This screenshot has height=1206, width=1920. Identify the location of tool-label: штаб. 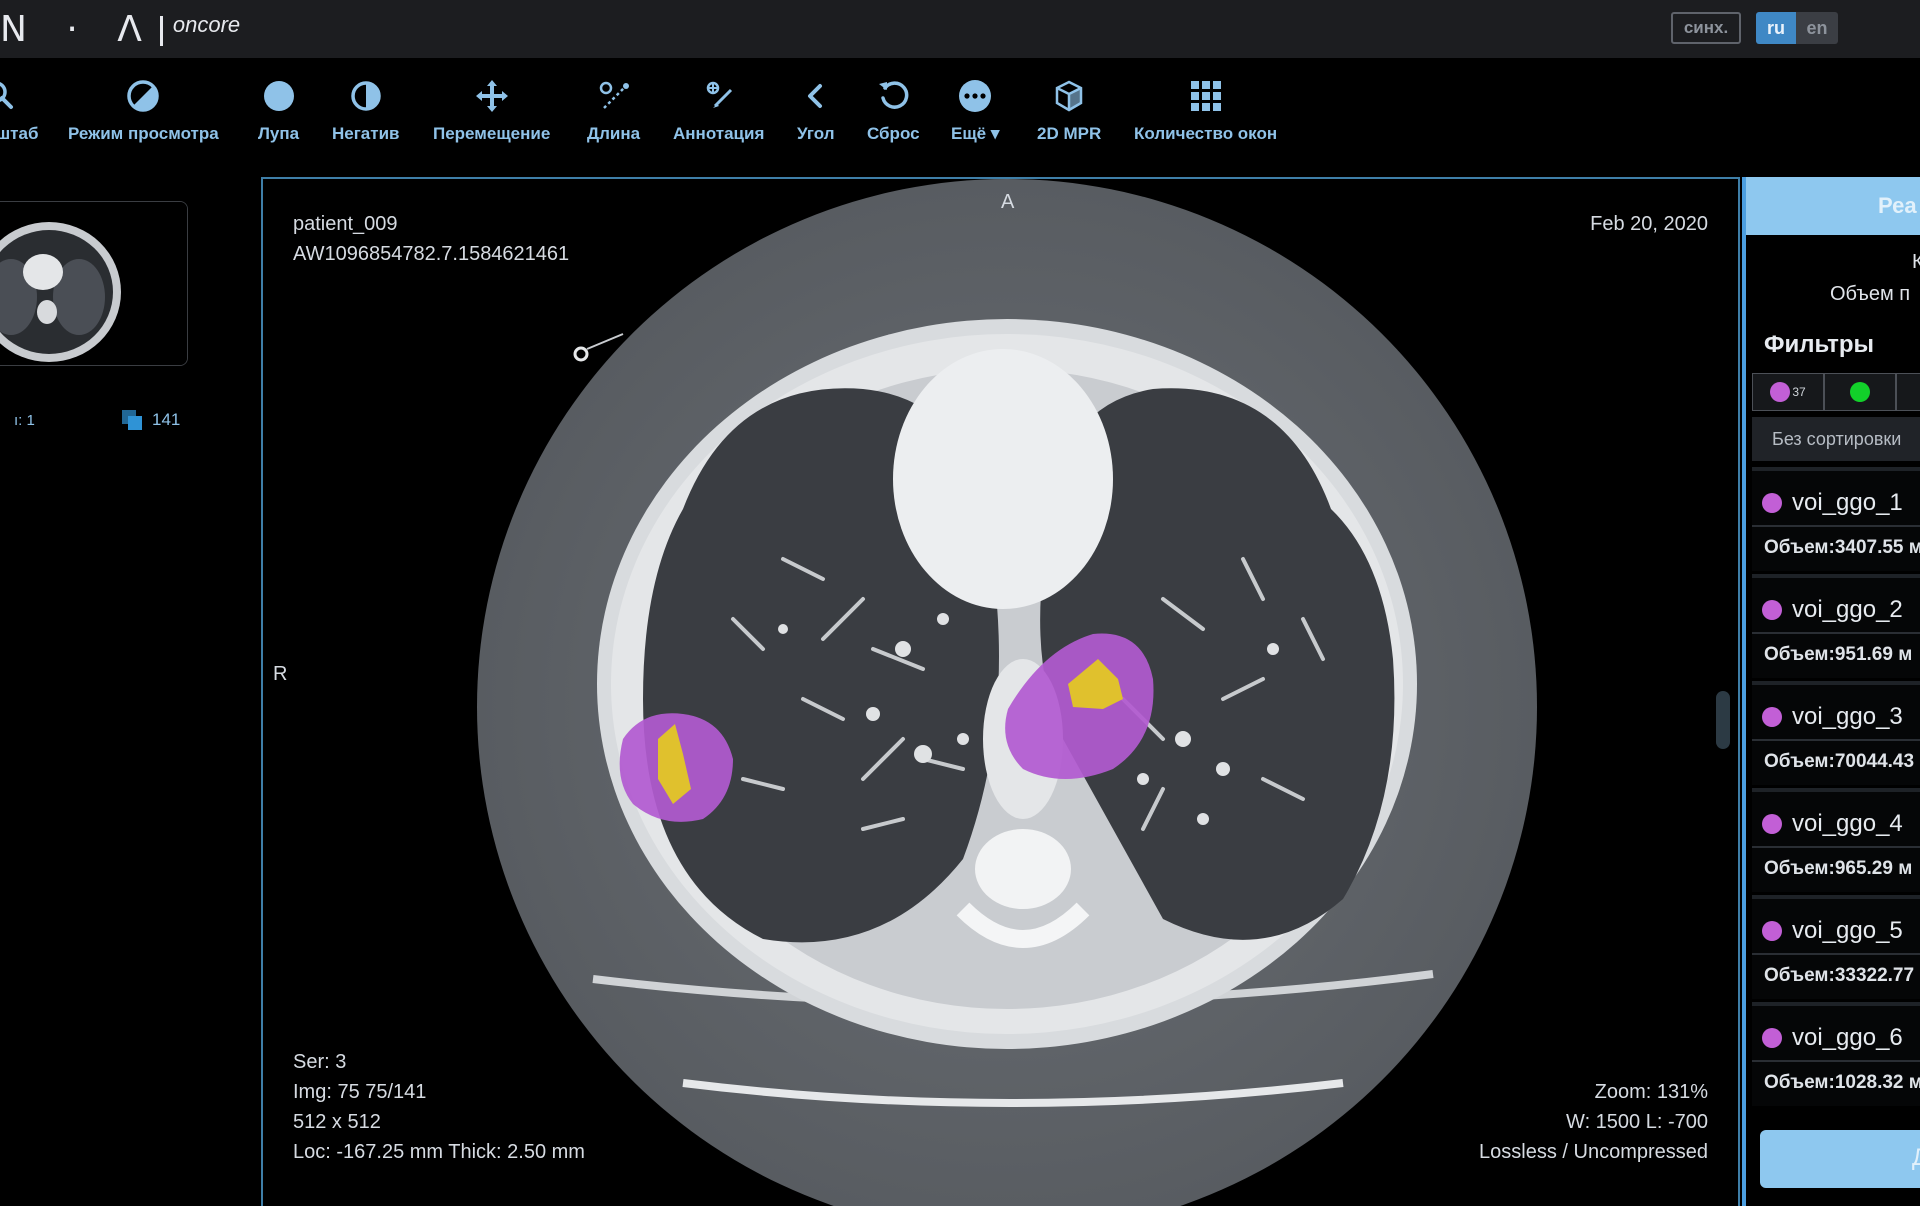
(19, 133).